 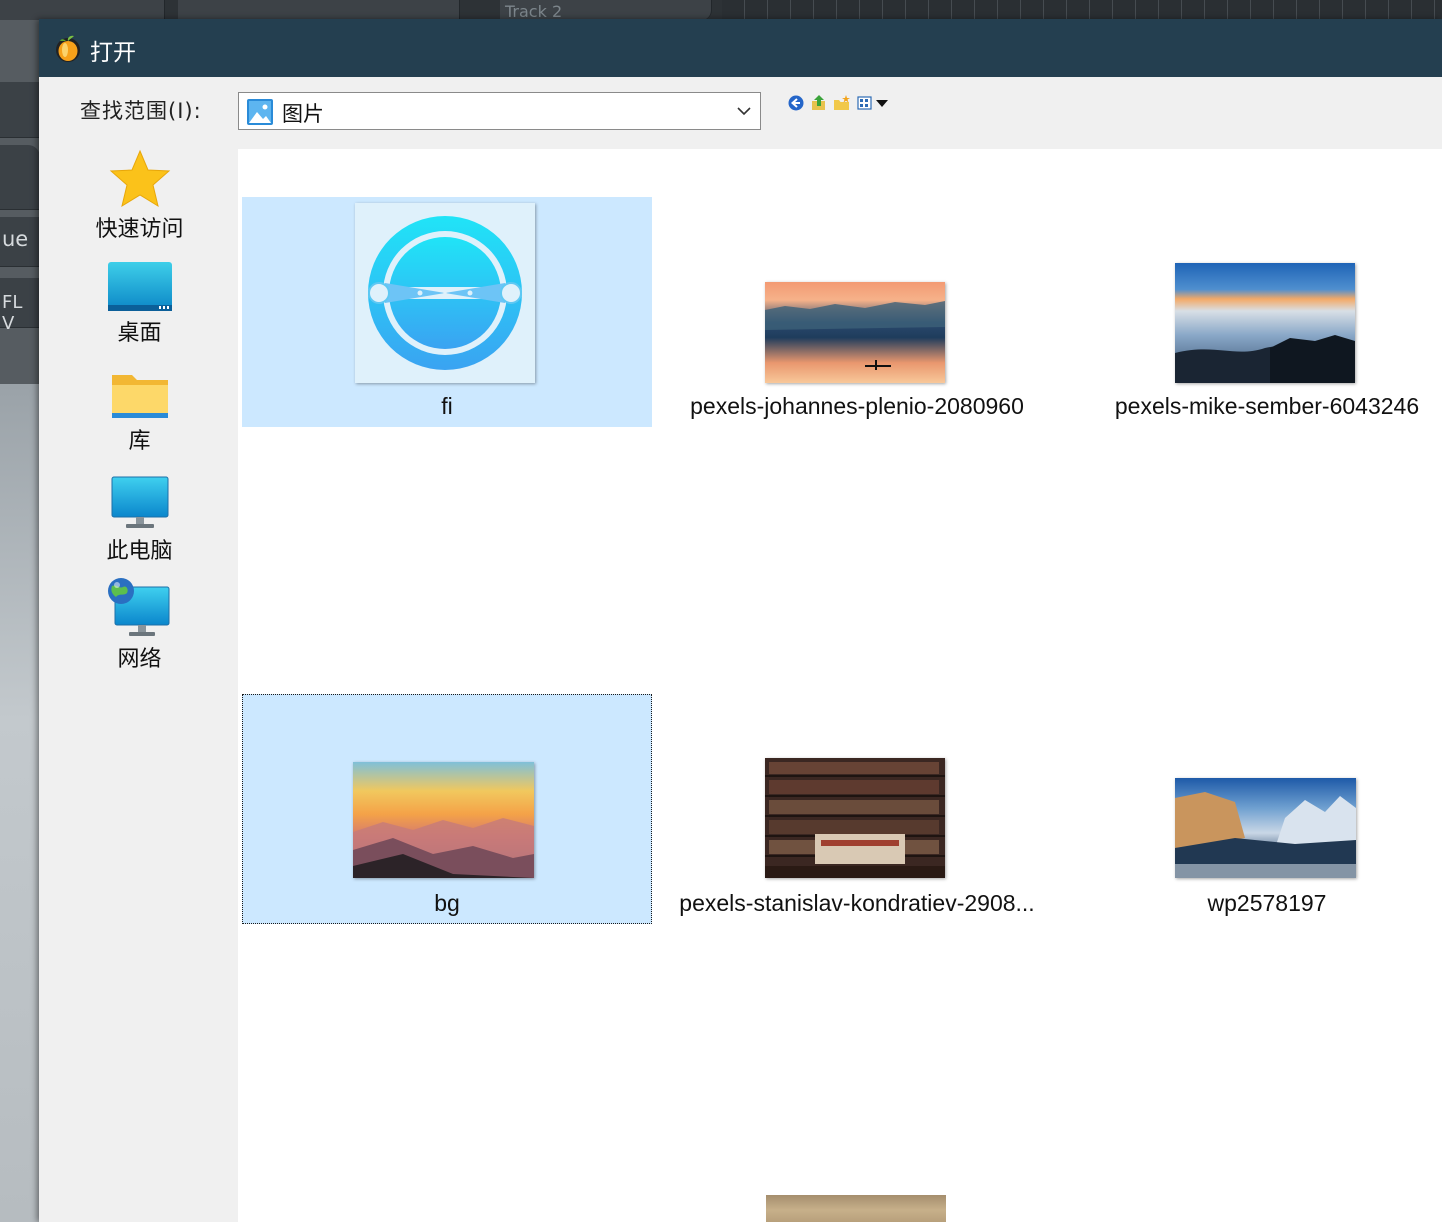 I want to click on look-in-label: 查找范围(I):, so click(x=141, y=111).